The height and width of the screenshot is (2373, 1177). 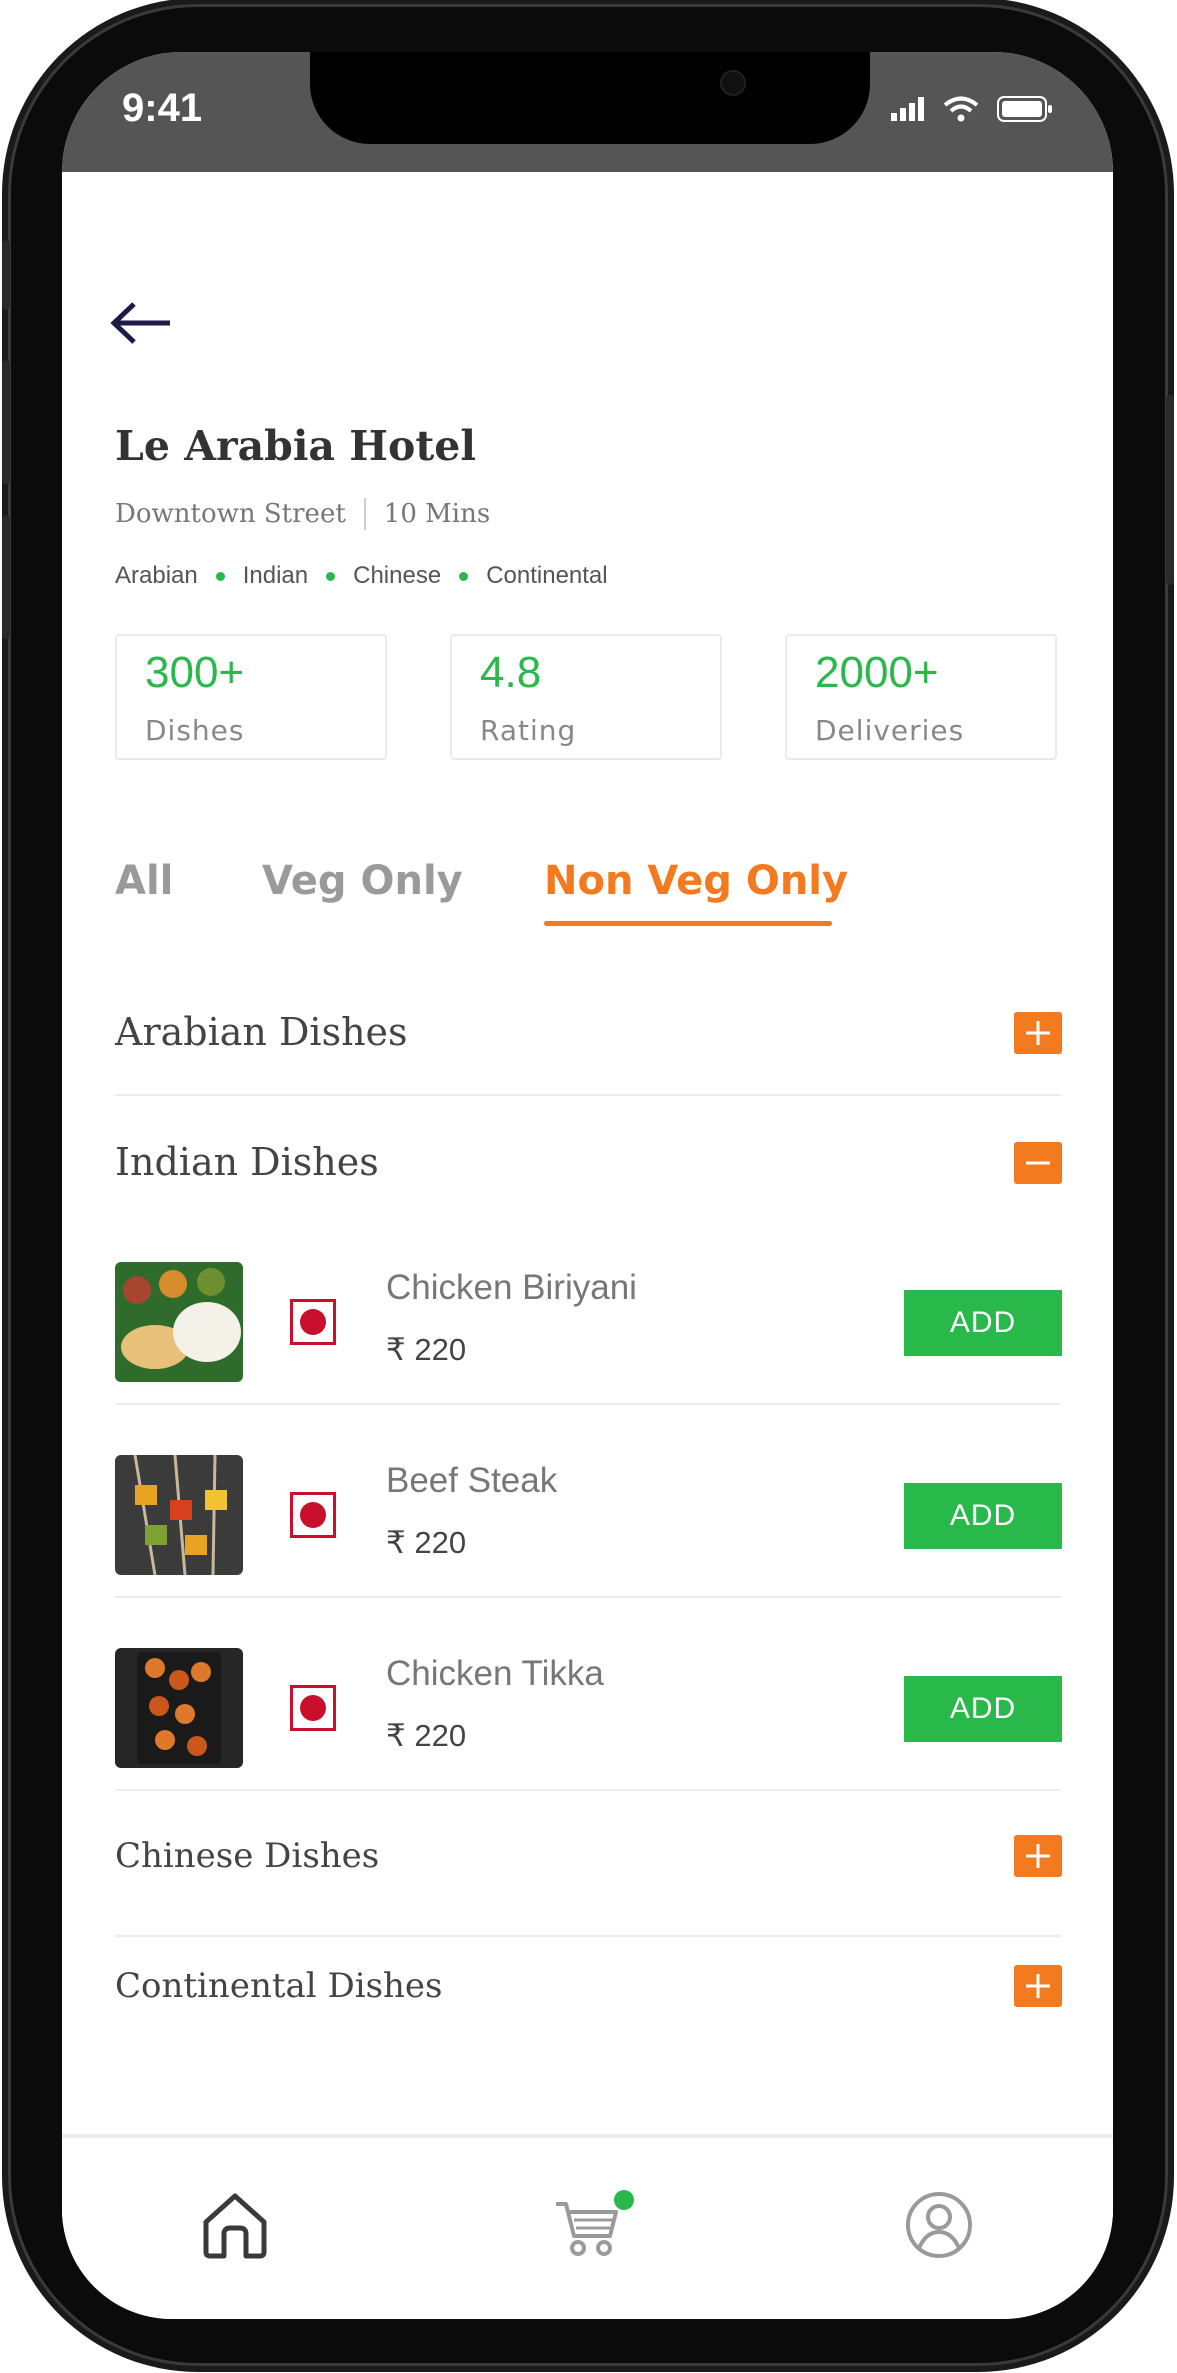 I want to click on cuisine-tag: Continental, so click(x=547, y=575).